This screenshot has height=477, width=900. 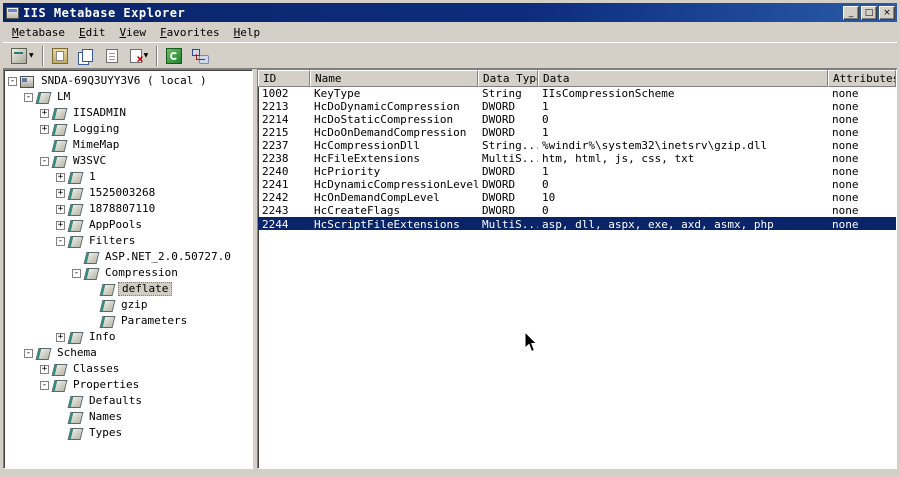 What do you see at coordinates (128, 305) in the screenshot?
I see `tree-item-gzip: gzip` at bounding box center [128, 305].